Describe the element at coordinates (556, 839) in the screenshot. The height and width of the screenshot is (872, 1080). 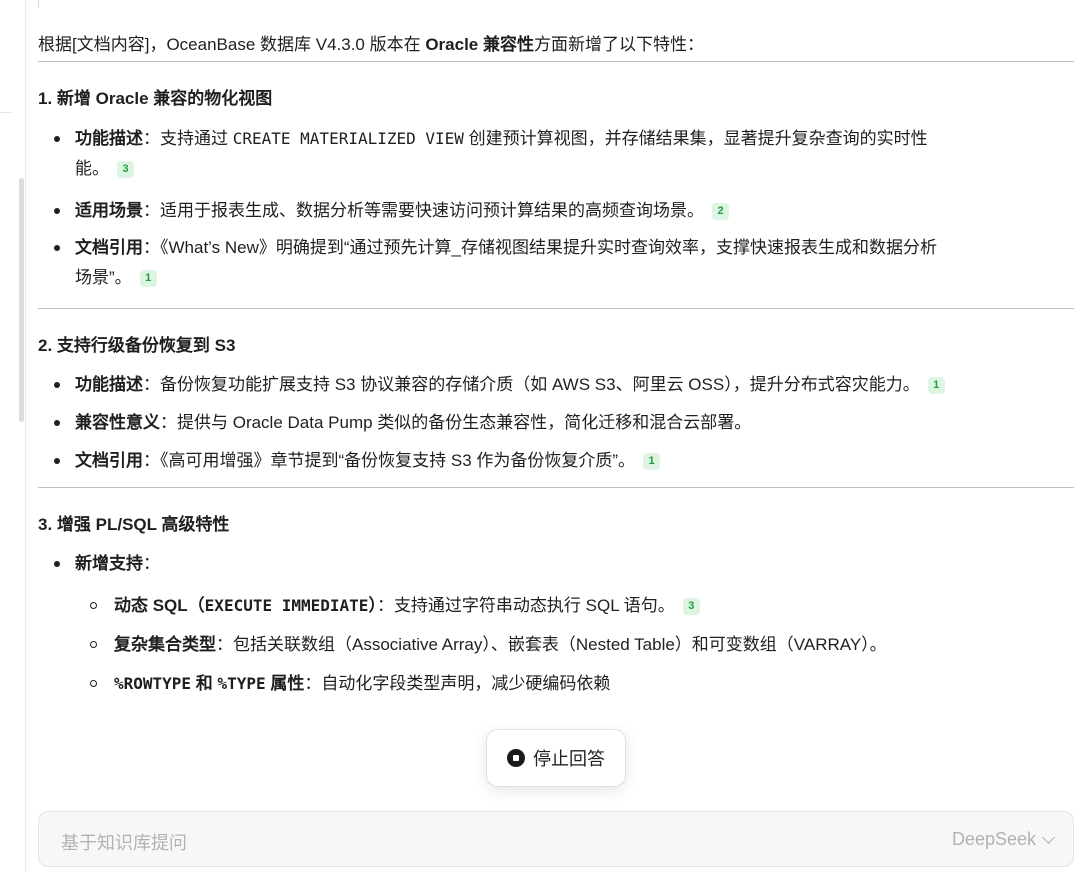
I see `question-input: 基于知识库提问 DeepSeek` at that location.